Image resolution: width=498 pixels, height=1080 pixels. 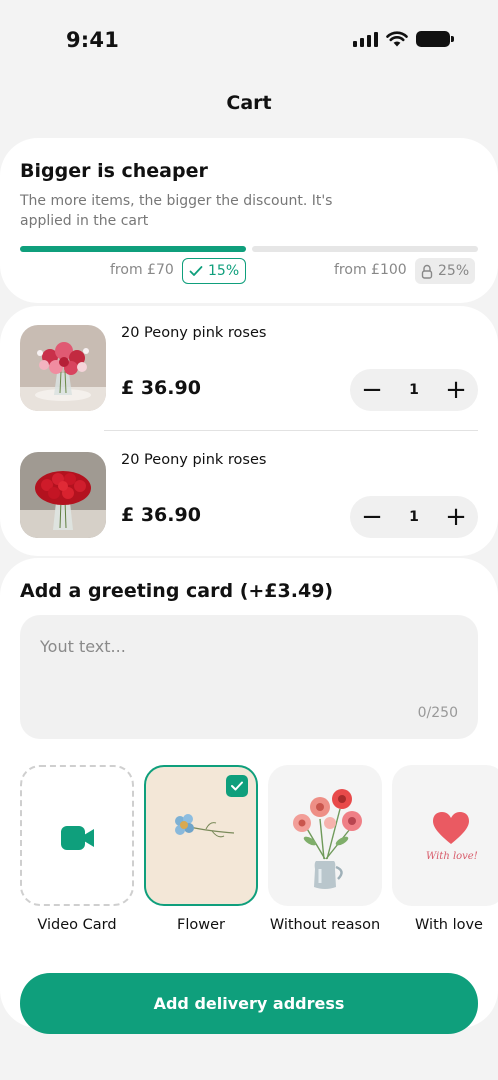 What do you see at coordinates (427, 271) in the screenshot?
I see `lock-icon` at bounding box center [427, 271].